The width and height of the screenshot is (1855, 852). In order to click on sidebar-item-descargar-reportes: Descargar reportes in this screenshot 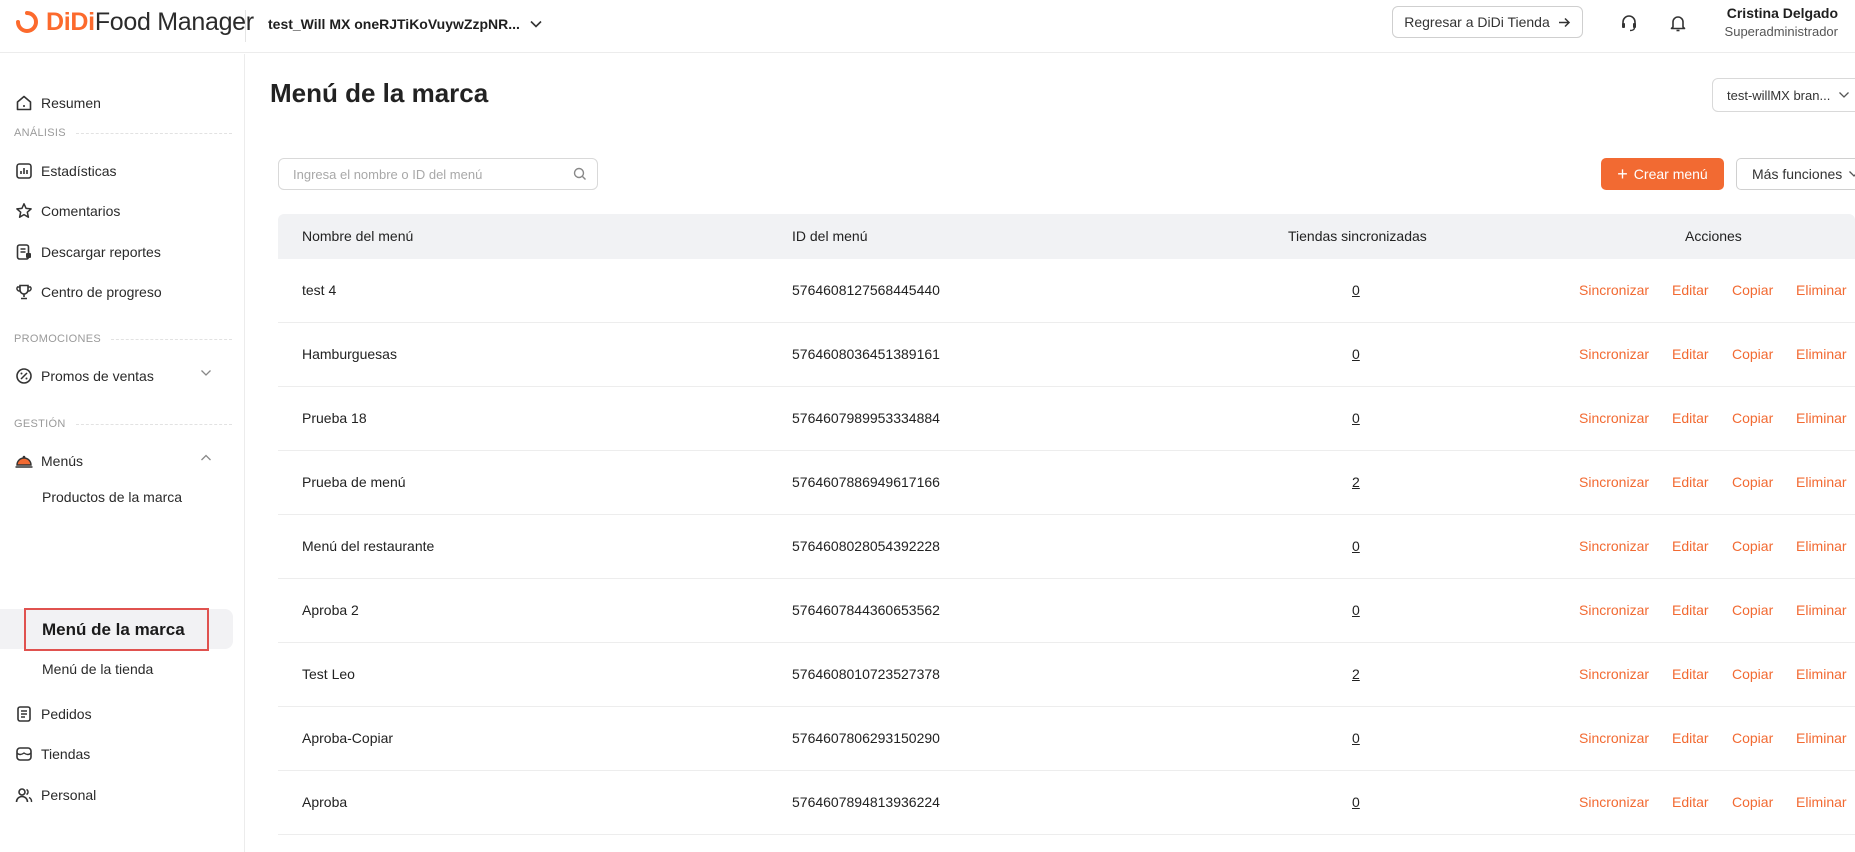, I will do `click(122, 252)`.